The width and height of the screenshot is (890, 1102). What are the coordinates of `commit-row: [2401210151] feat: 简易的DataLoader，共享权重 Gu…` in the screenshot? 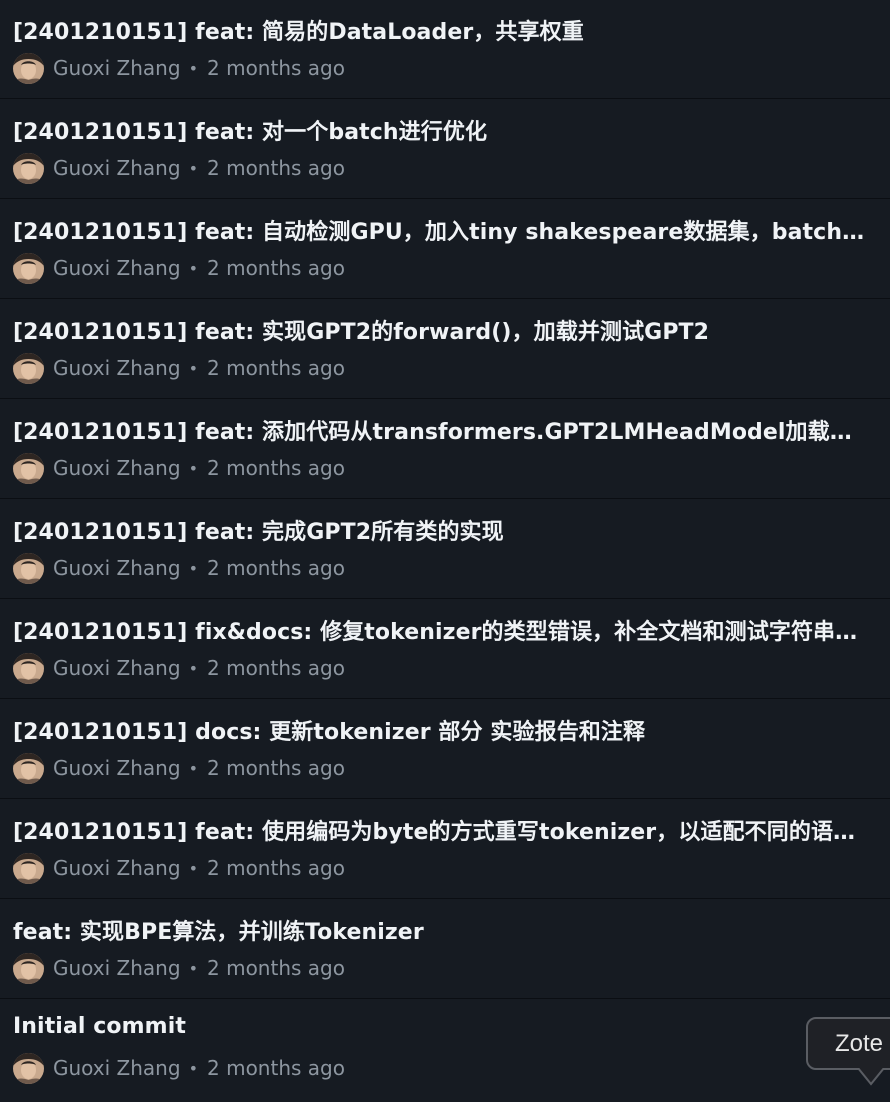 It's located at (445, 49).